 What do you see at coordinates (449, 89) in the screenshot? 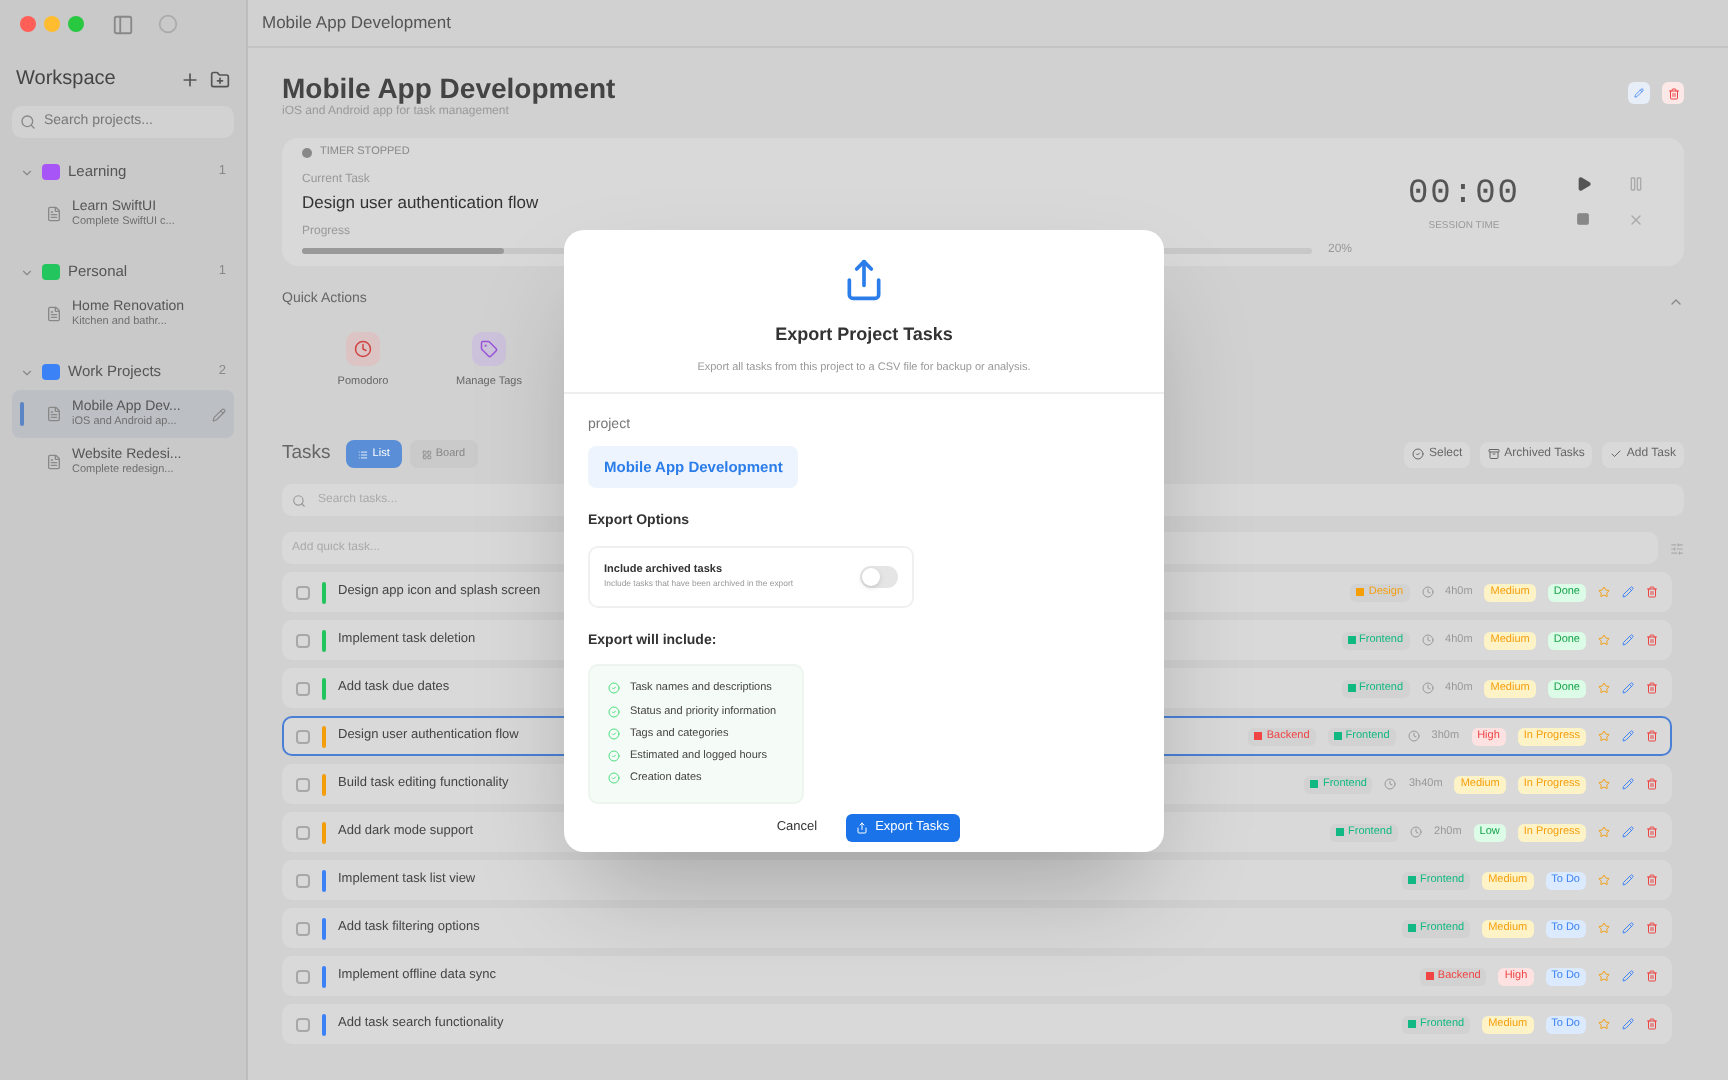
I see `project-title: Mobile App Development` at bounding box center [449, 89].